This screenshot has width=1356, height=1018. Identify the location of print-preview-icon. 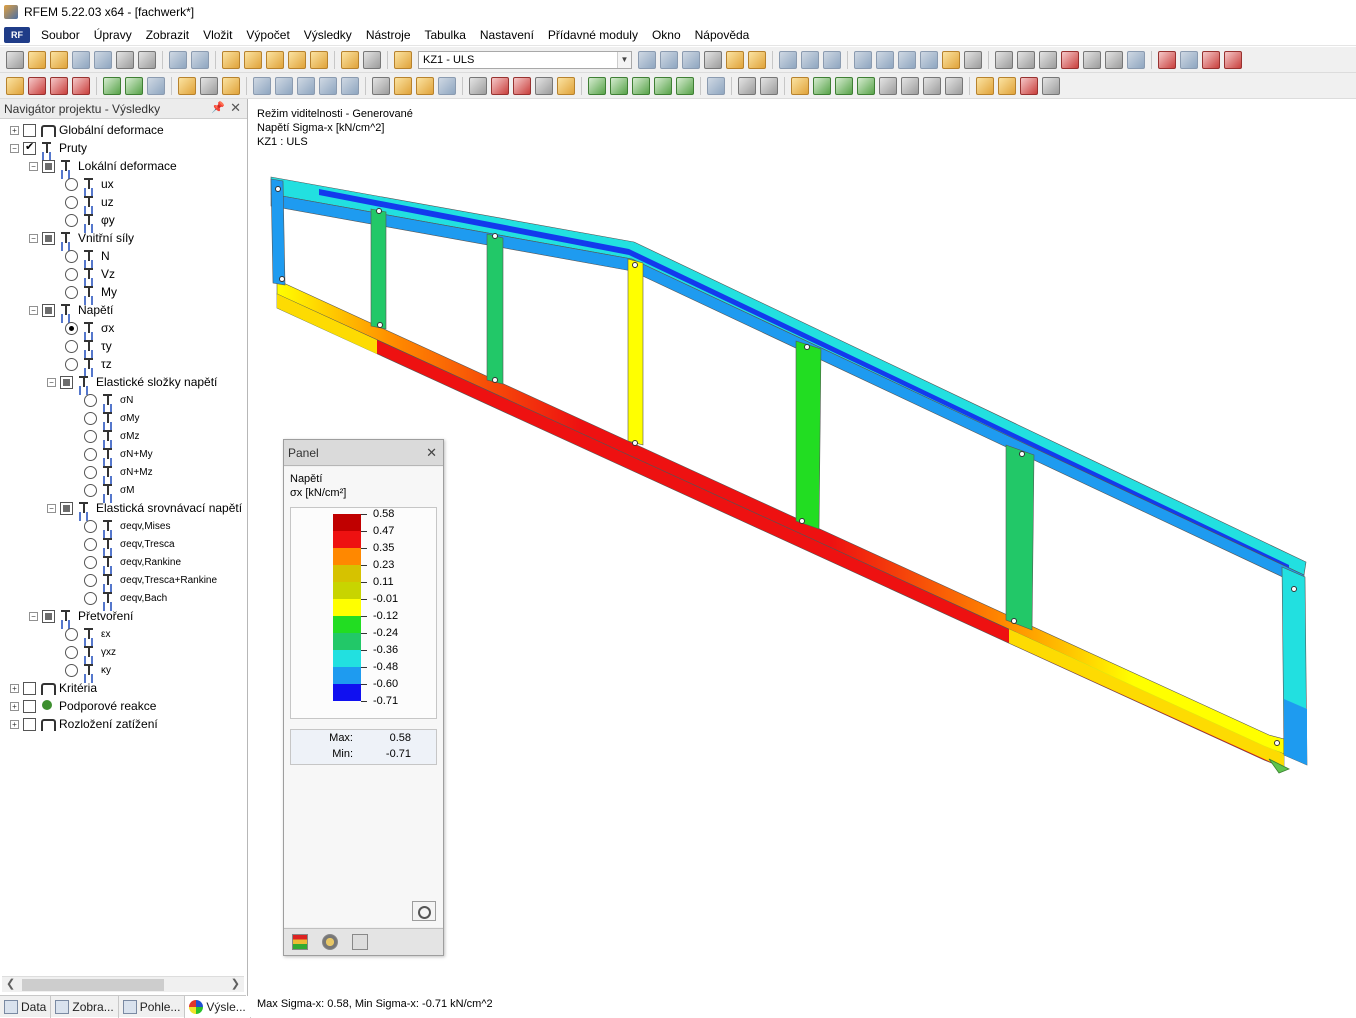
(147, 59).